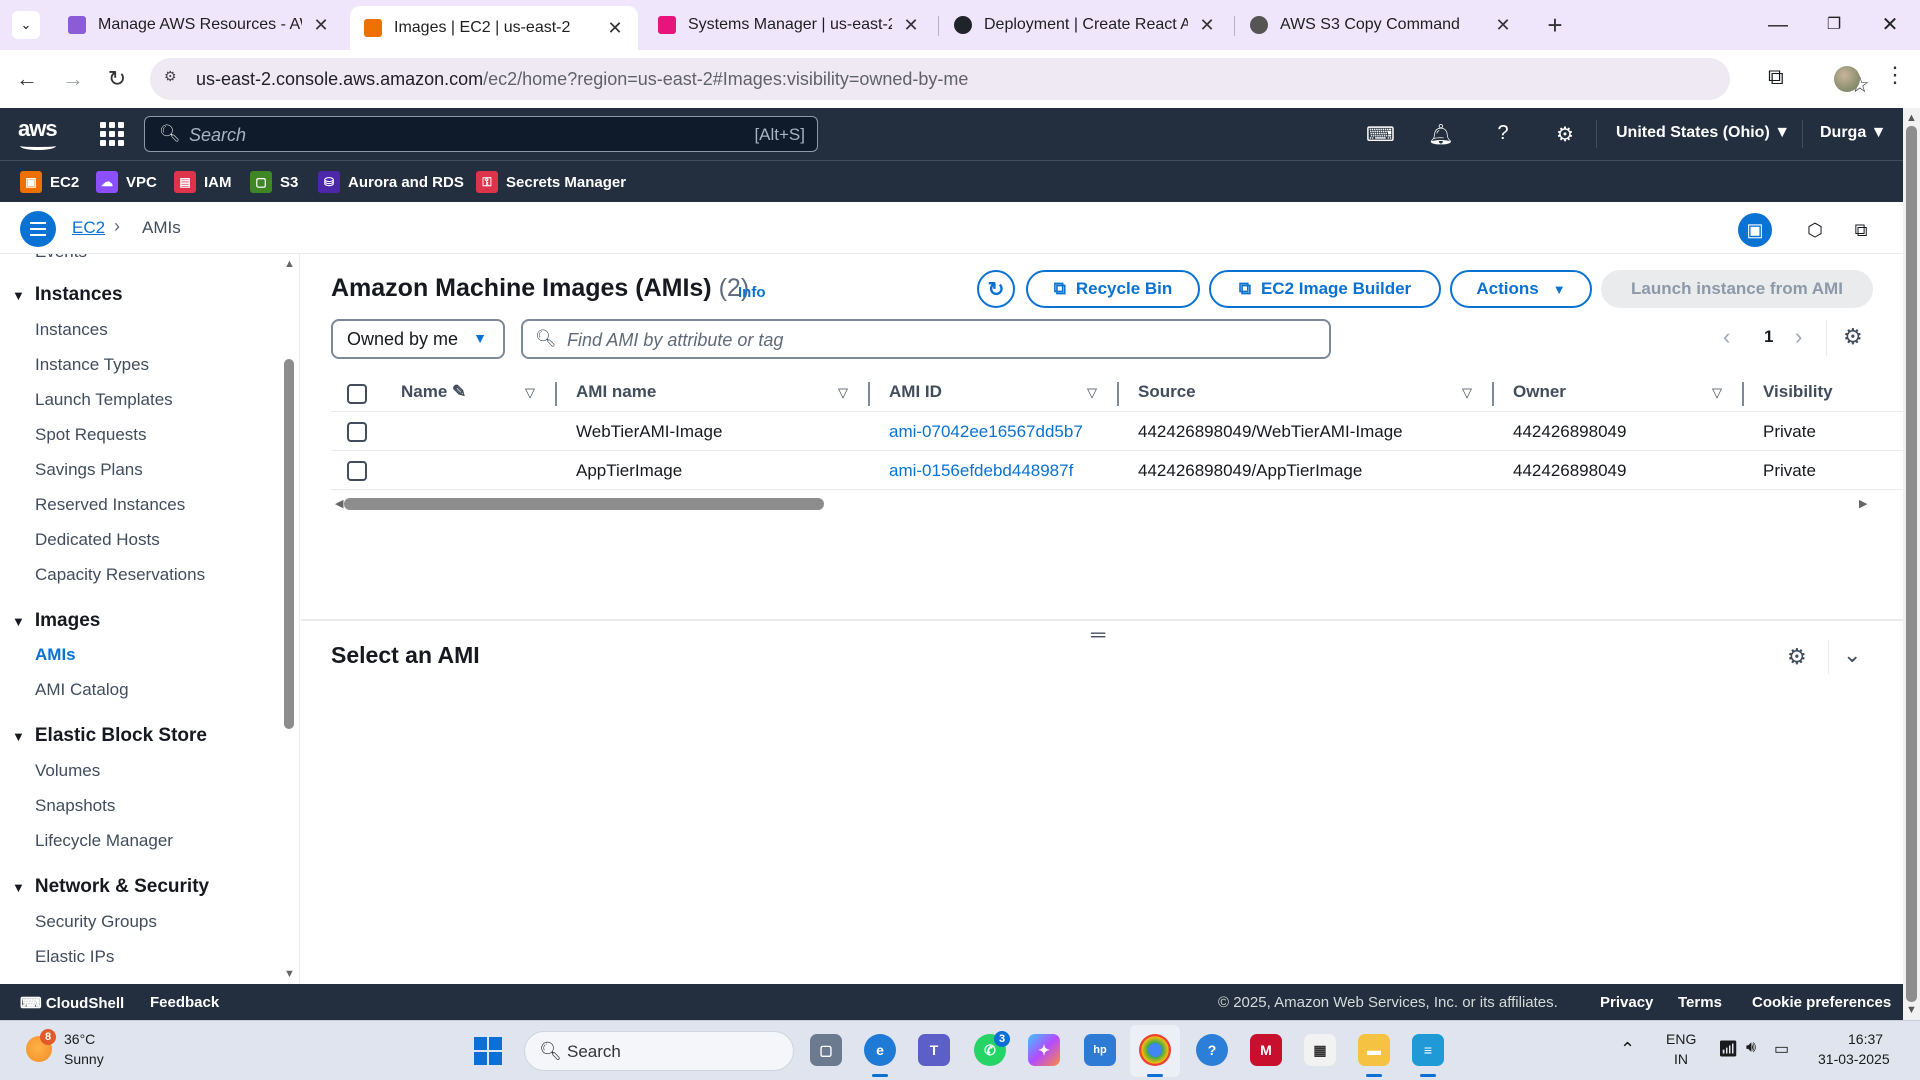  What do you see at coordinates (926, 339) in the screenshot?
I see `ami-filter-input: 🔍︎ Find AMI by attribute or tag` at bounding box center [926, 339].